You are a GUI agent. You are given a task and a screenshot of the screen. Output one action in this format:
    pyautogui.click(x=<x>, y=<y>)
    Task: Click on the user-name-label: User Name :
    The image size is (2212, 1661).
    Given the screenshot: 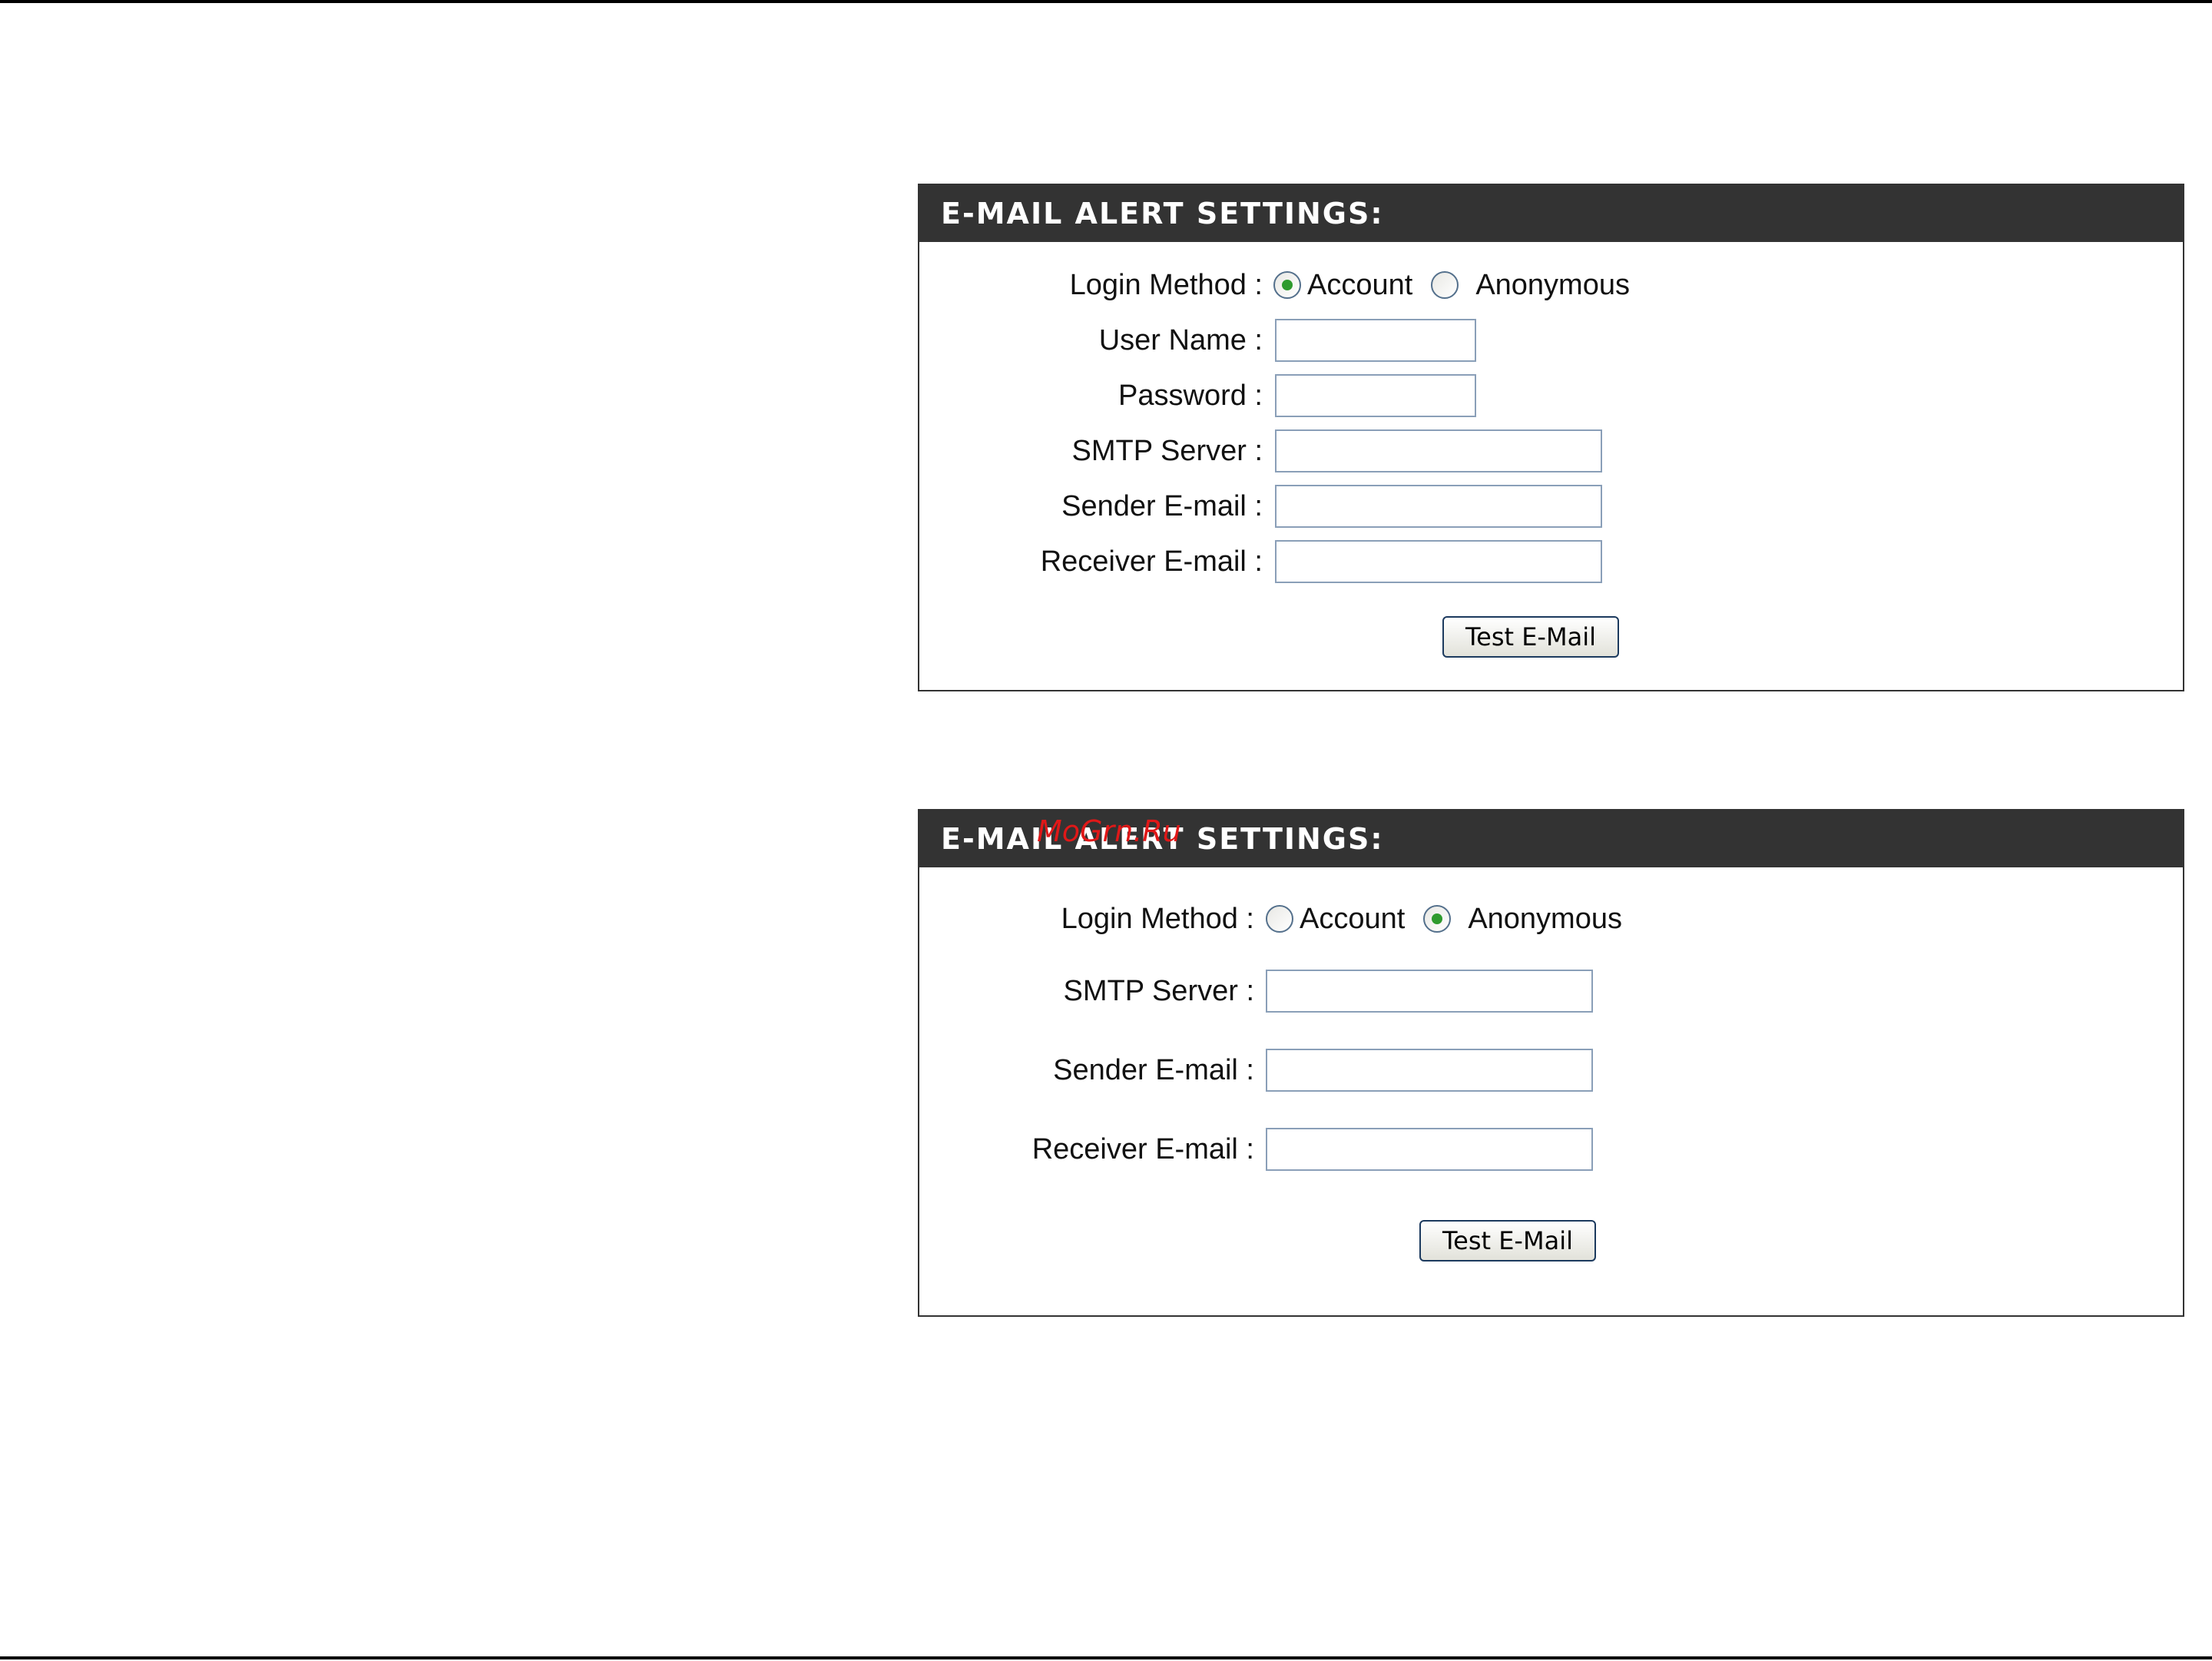 What is the action you would take?
    pyautogui.click(x=1180, y=340)
    